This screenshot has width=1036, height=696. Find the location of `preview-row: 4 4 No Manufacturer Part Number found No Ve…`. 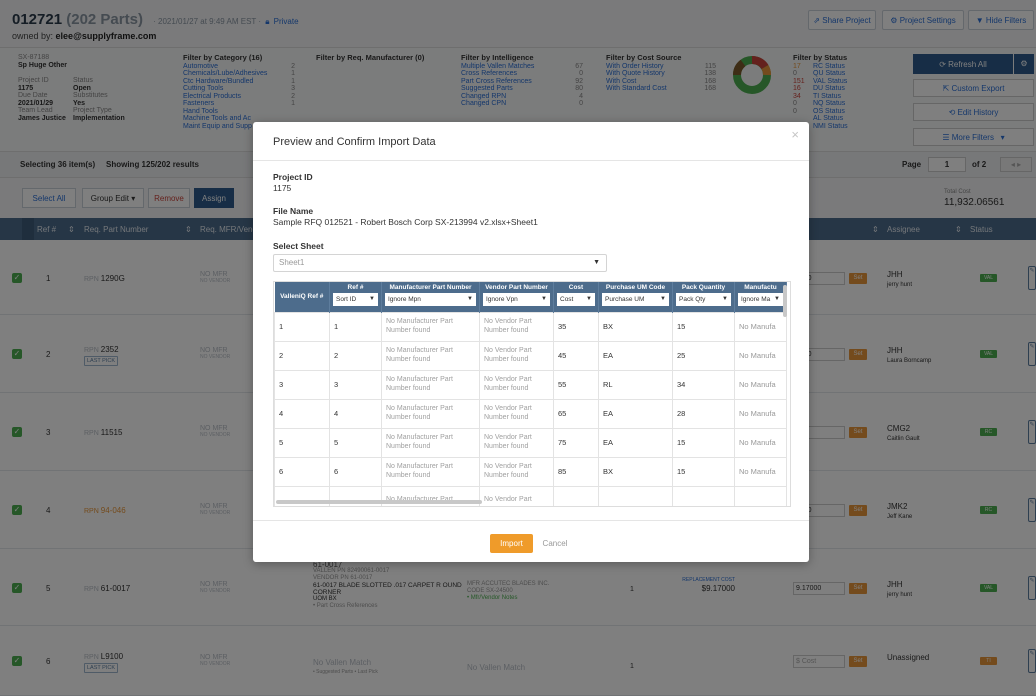

preview-row: 4 4 No Manufacturer Part Number found No Ve… is located at coordinates (530, 413).